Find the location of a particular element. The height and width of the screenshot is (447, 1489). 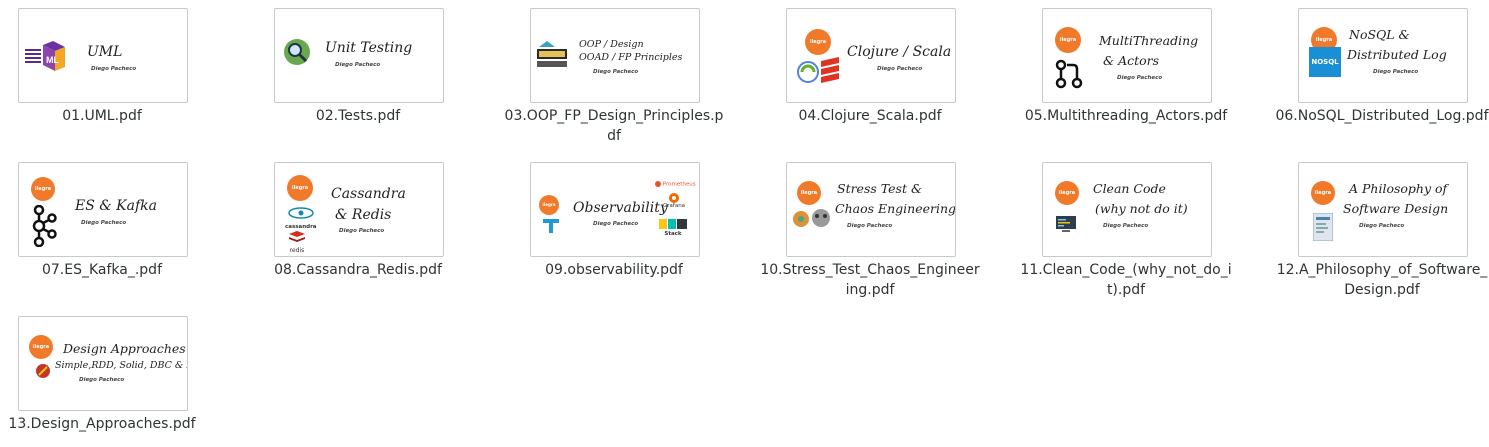

clojure-icon is located at coordinates (808, 74).